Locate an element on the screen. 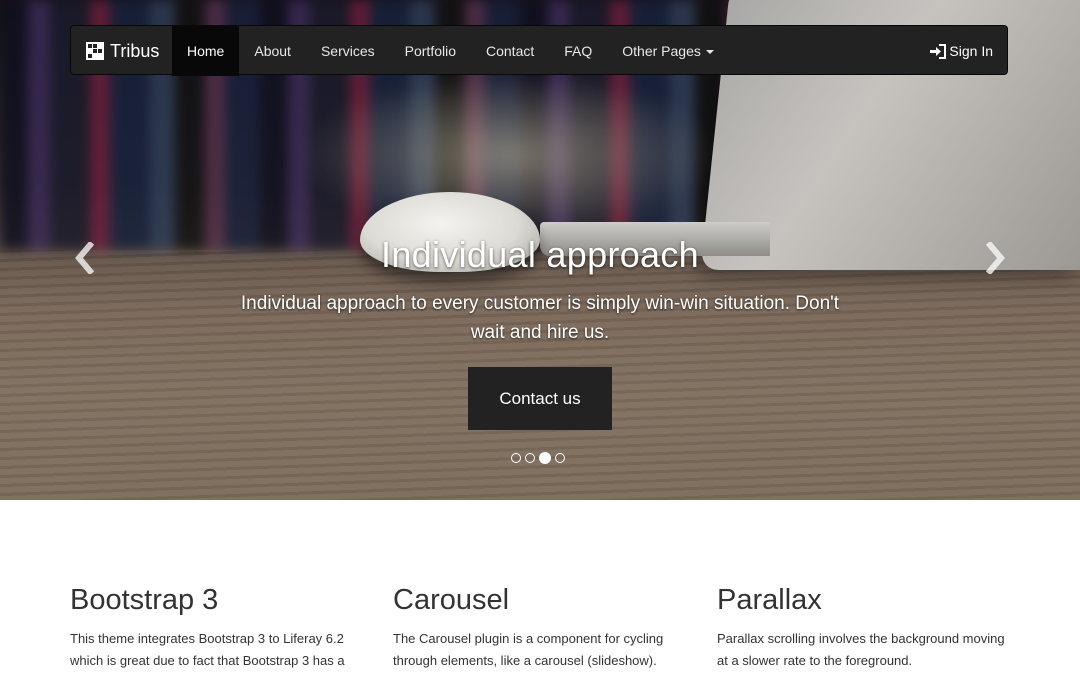  caret-down-icon is located at coordinates (709, 52).